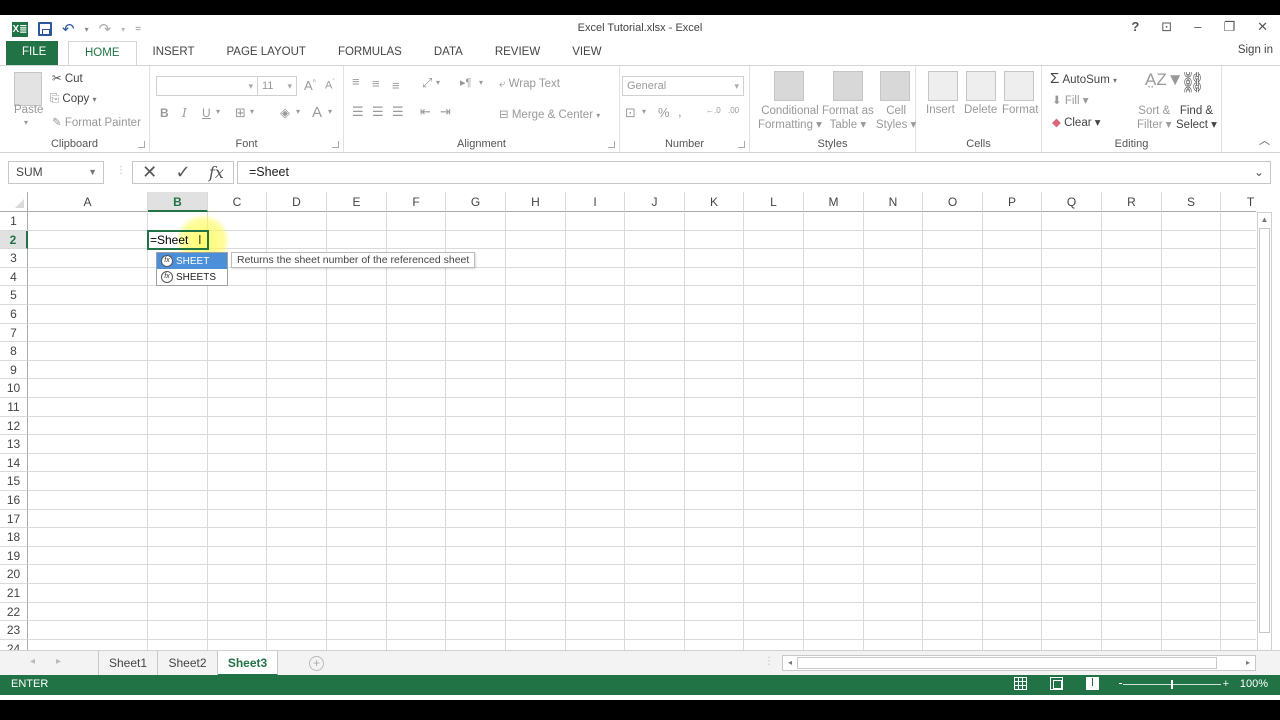 The height and width of the screenshot is (720, 1280). What do you see at coordinates (1020, 110) in the screenshot?
I see `format-cells-button: Format` at bounding box center [1020, 110].